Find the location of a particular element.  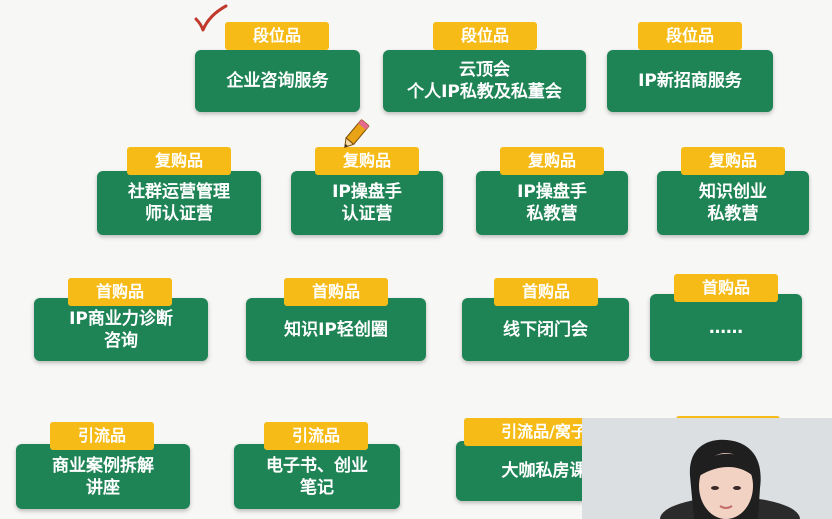

card-body: IP新招商服务 is located at coordinates (690, 81).